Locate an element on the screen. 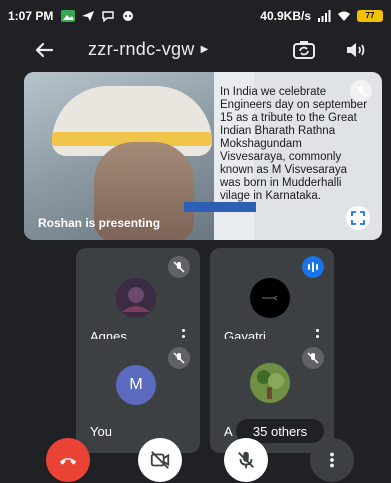 Image resolution: width=391 pixels, height=483 pixels. message-icon is located at coordinates (108, 16).